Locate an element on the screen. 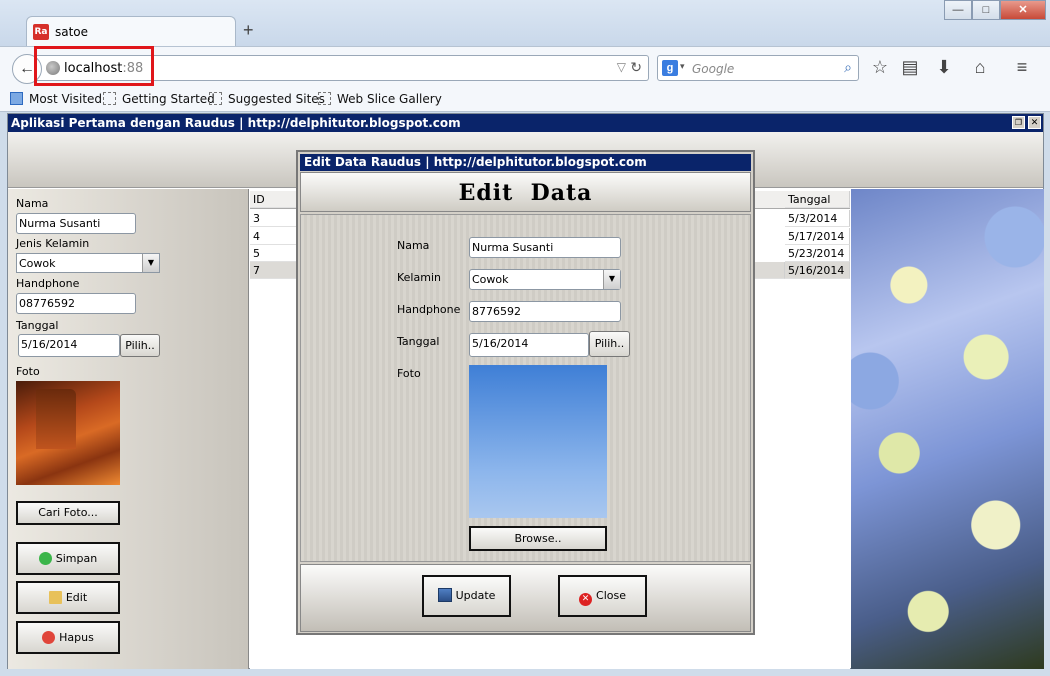 The image size is (1050, 676). bookmark-most-visited: Most Visited is located at coordinates (56, 99).